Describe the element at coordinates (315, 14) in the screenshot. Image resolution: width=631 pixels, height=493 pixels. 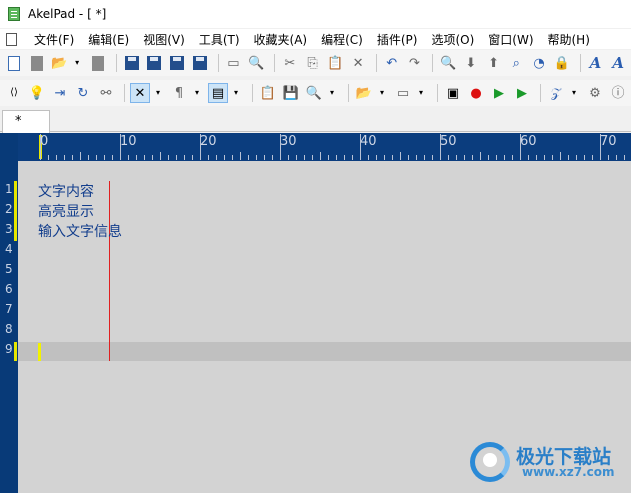
I see `title-bar: AkelPad - [ *]` at that location.